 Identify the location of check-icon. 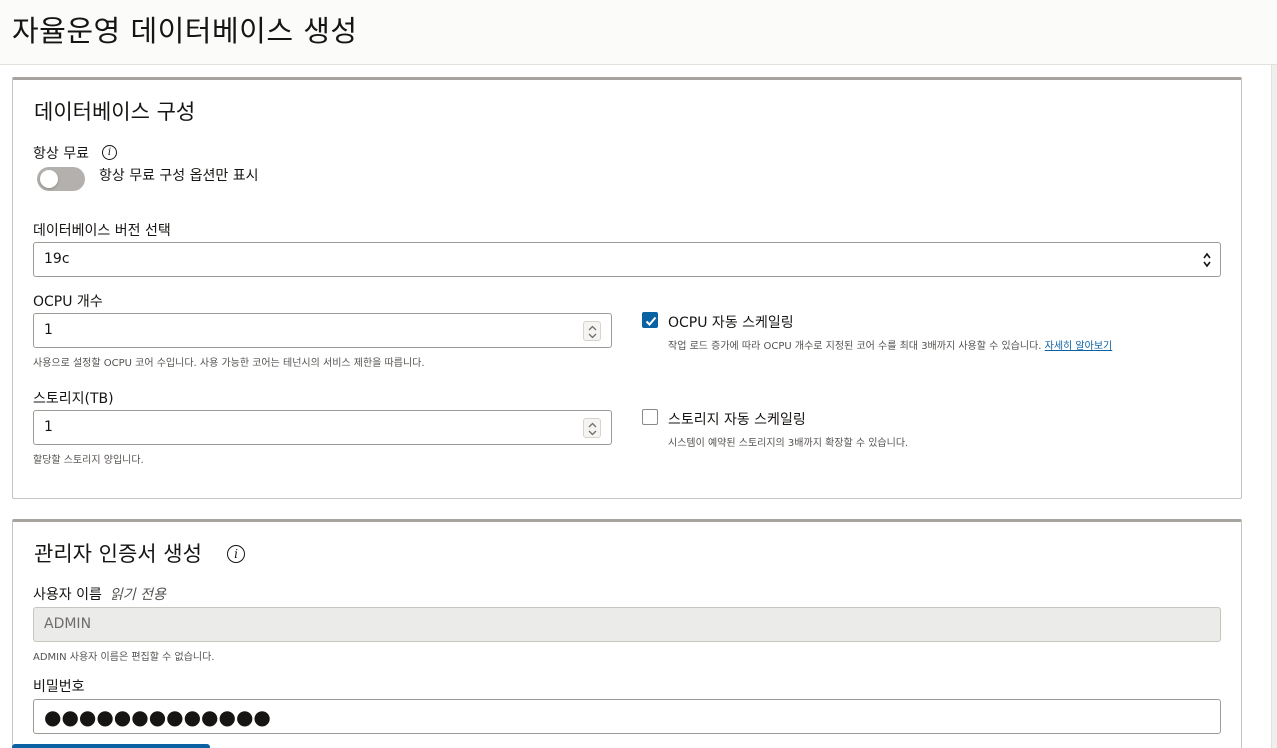
(651, 321).